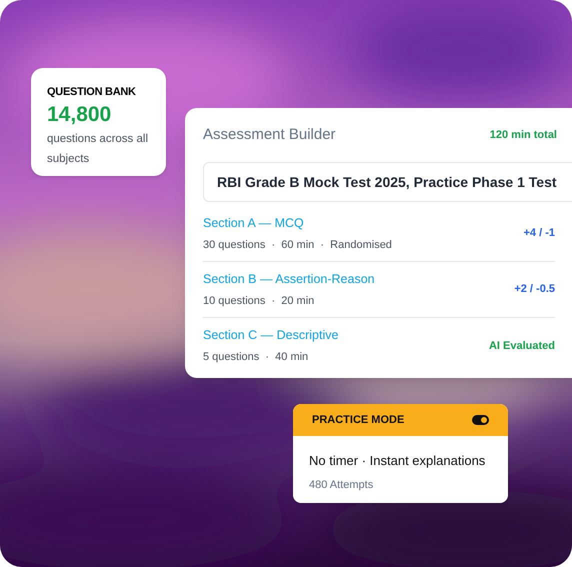 Image resolution: width=572 pixels, height=567 pixels. Describe the element at coordinates (387, 182) in the screenshot. I see `test-name-field: RBI Grade B Mock Test 2025, Practice Phase 1 Test` at that location.